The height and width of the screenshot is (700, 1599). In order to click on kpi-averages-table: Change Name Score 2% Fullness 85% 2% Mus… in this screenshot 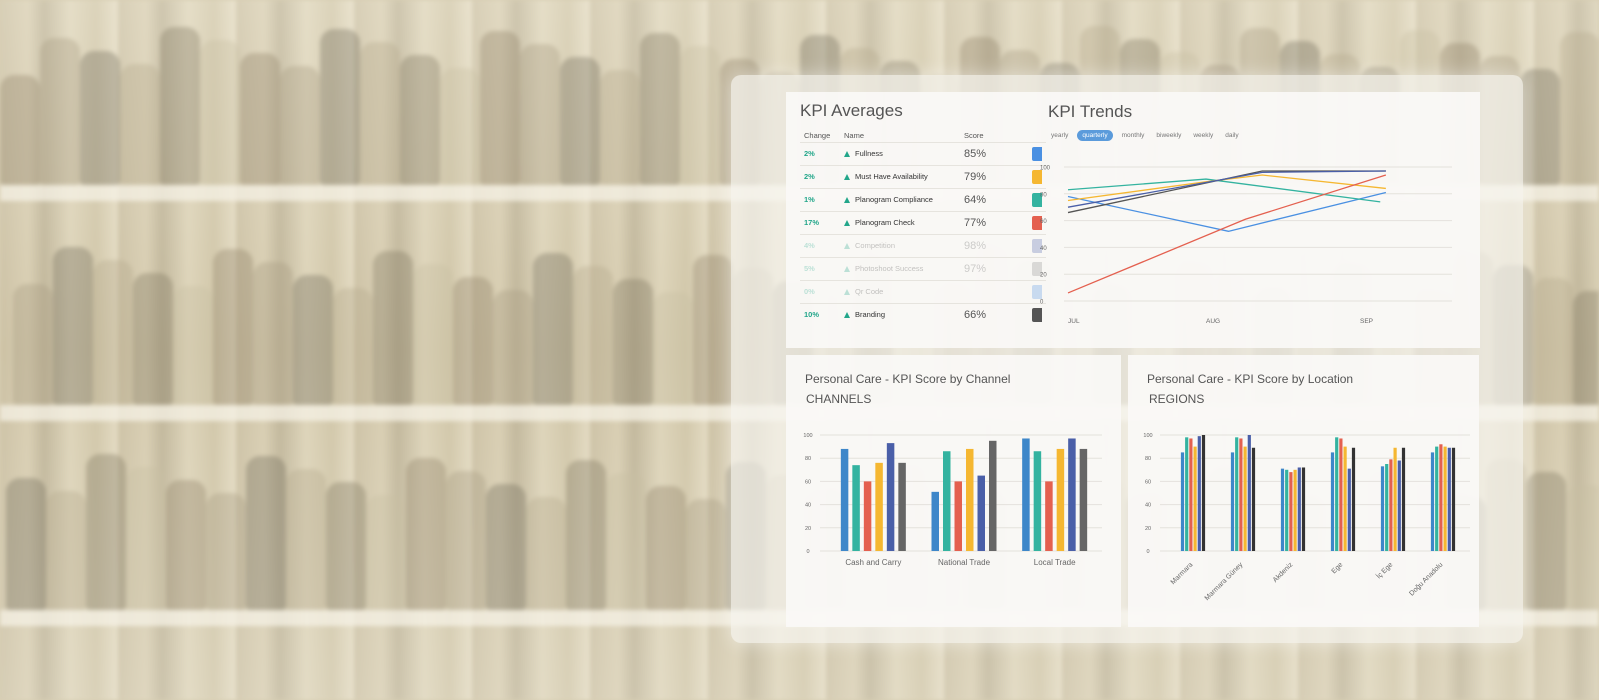, I will do `click(923, 228)`.